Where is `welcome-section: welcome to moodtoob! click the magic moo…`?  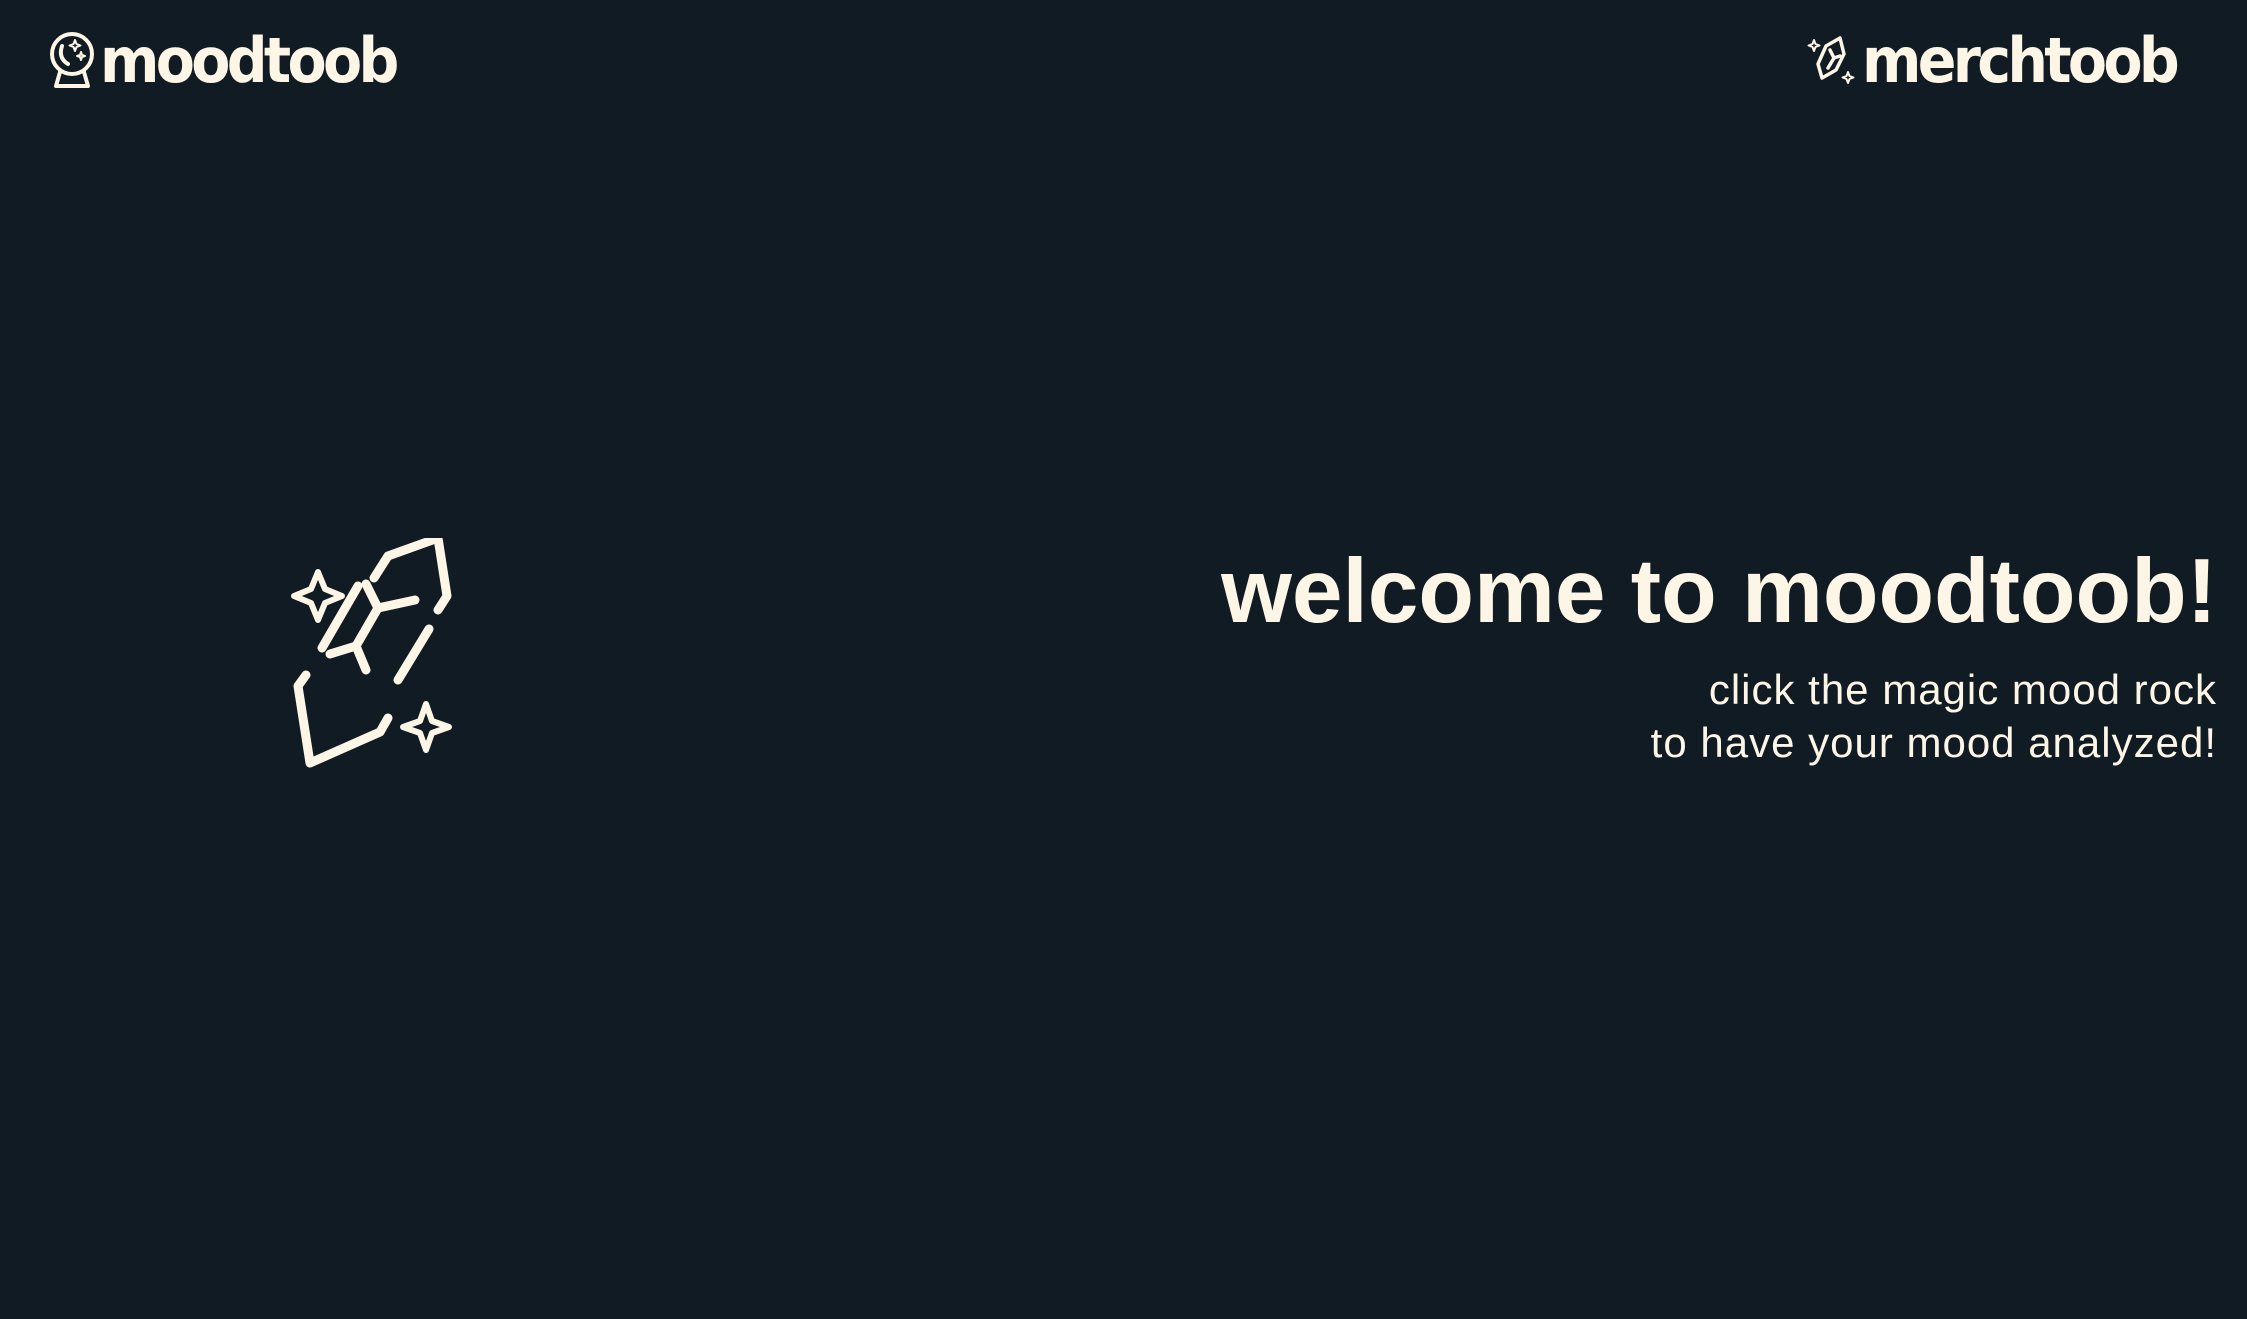
welcome-section: welcome to moodtoob! click the magic moo… is located at coordinates (1719, 654).